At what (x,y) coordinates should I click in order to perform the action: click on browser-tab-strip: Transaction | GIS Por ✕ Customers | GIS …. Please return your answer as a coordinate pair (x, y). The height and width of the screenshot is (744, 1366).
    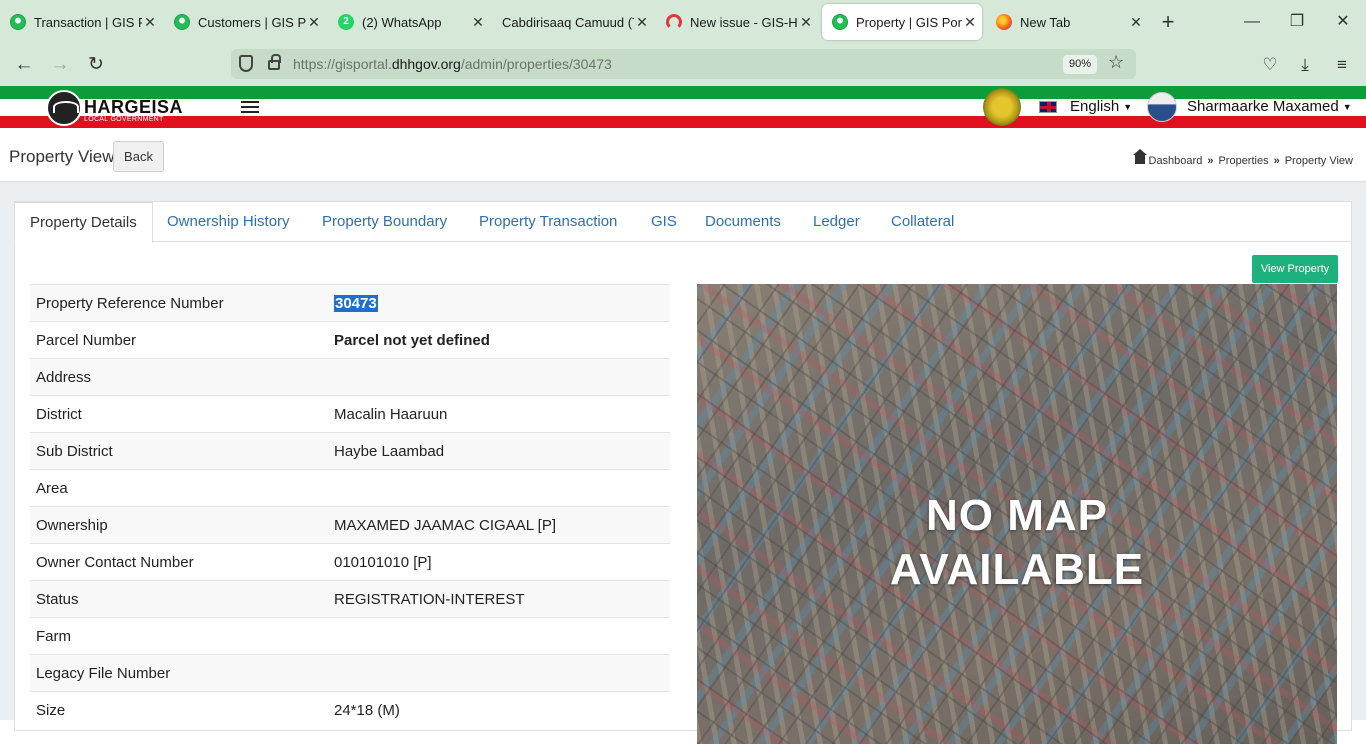
    Looking at the image, I should click on (683, 22).